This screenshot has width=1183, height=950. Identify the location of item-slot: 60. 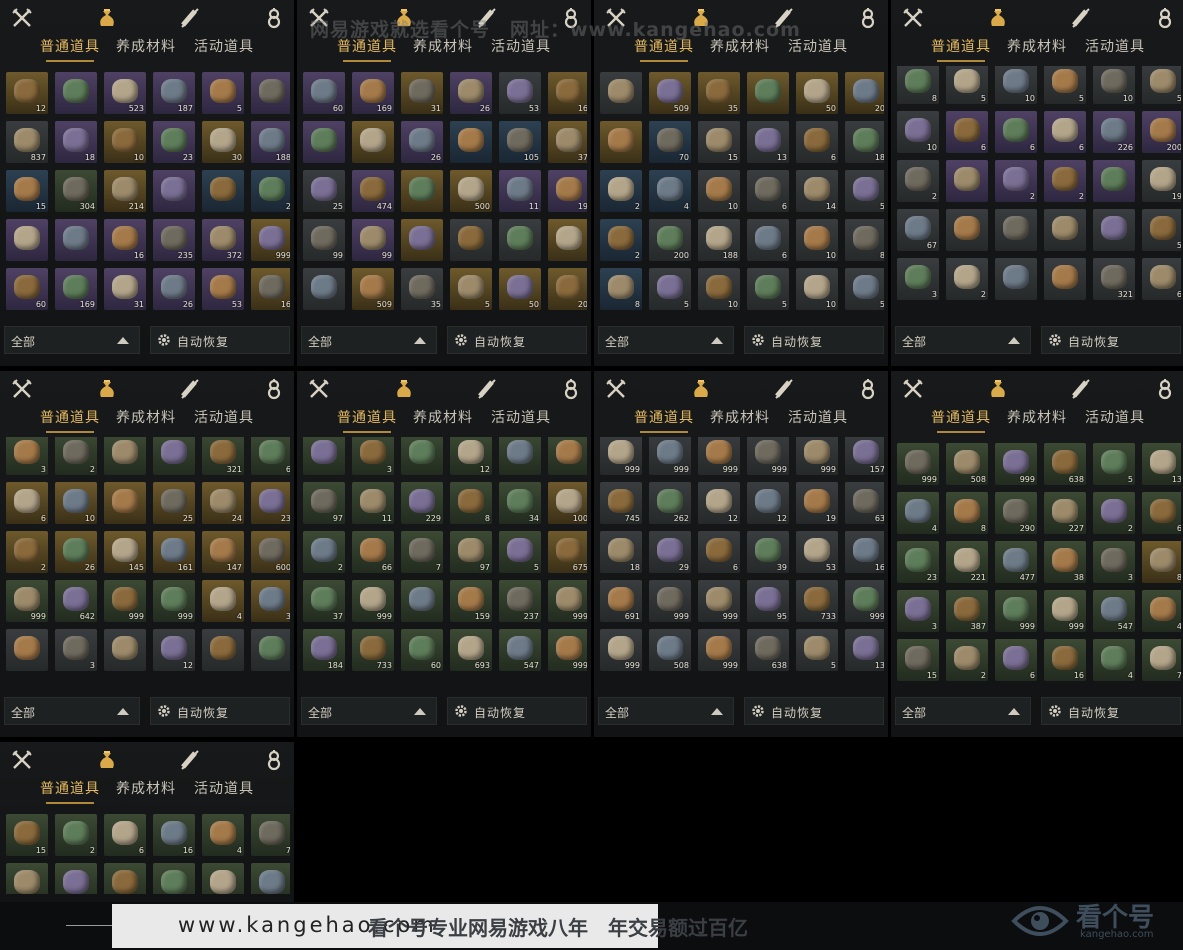
(27, 289).